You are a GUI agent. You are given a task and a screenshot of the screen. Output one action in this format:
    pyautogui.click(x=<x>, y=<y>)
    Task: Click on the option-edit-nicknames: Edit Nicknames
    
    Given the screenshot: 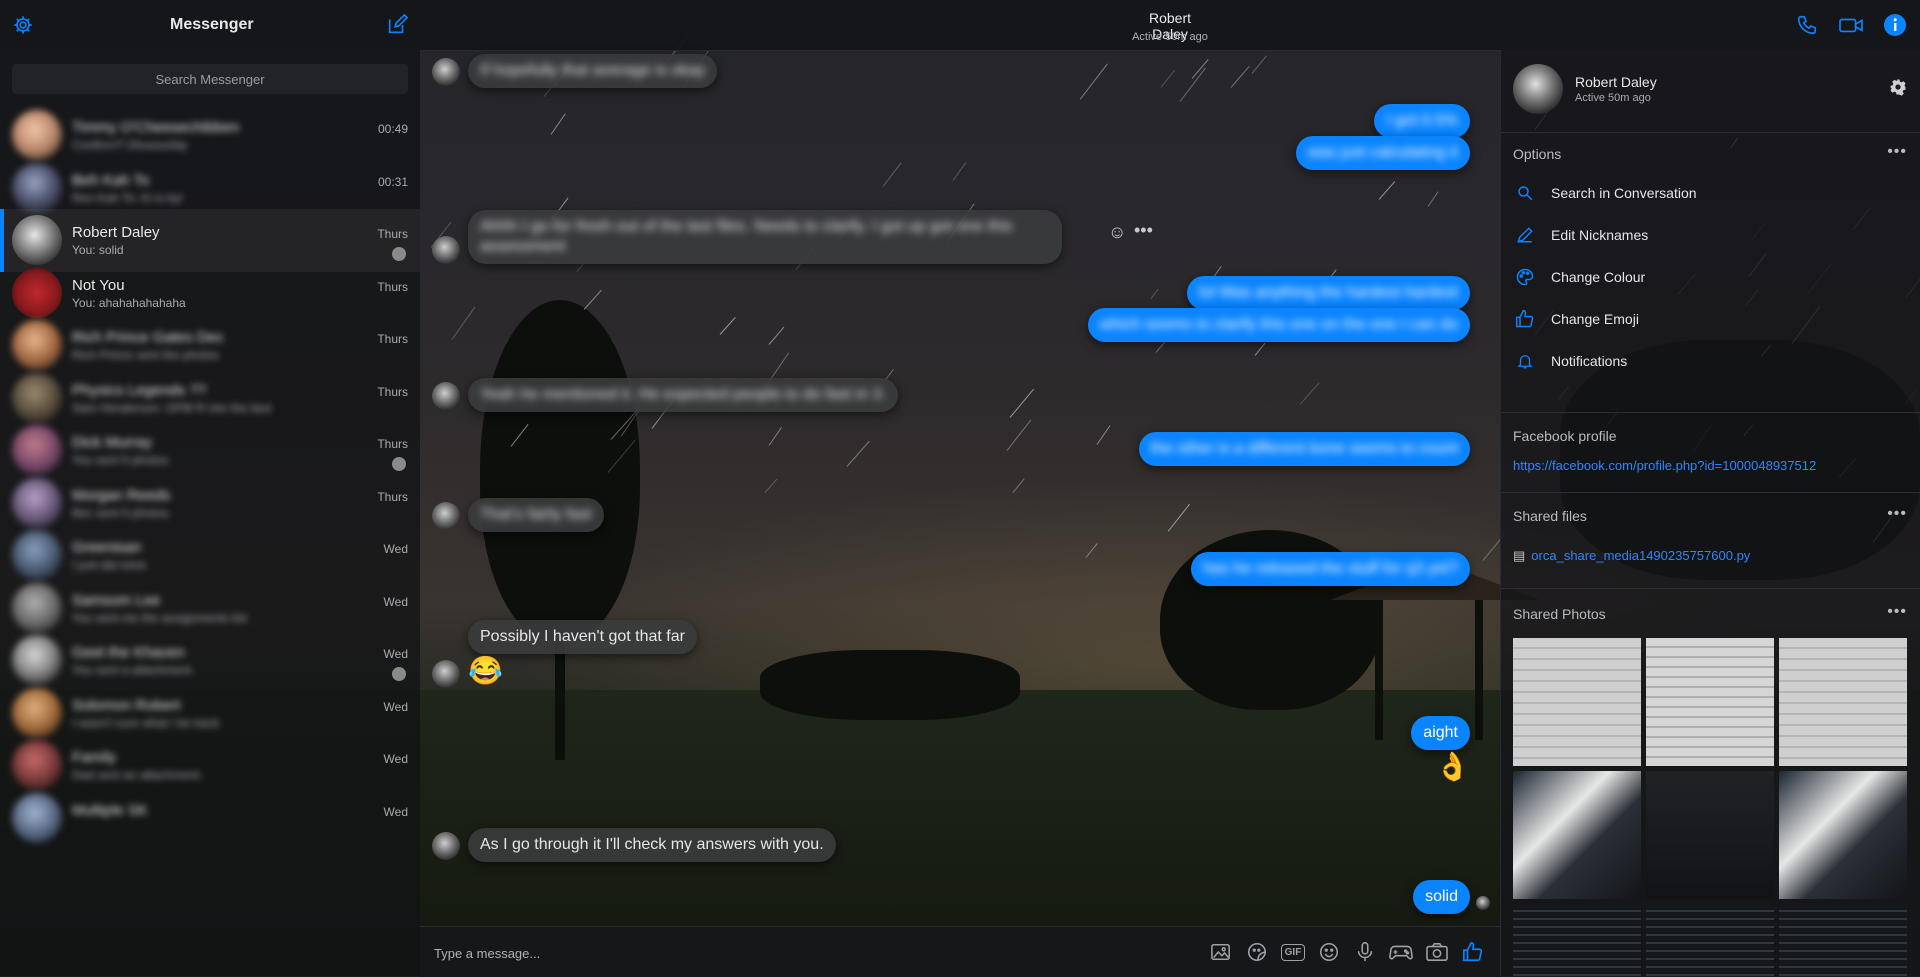 What is the action you would take?
    pyautogui.click(x=1711, y=235)
    